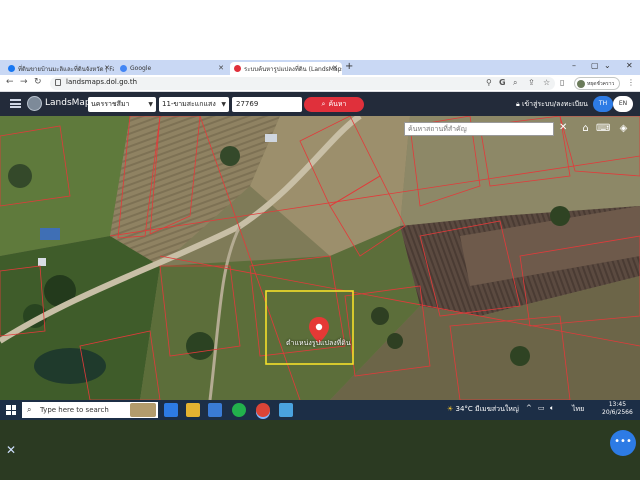 This screenshot has width=640, height=480. I want to click on clock: 13:45 20/6/2566, so click(617, 409).